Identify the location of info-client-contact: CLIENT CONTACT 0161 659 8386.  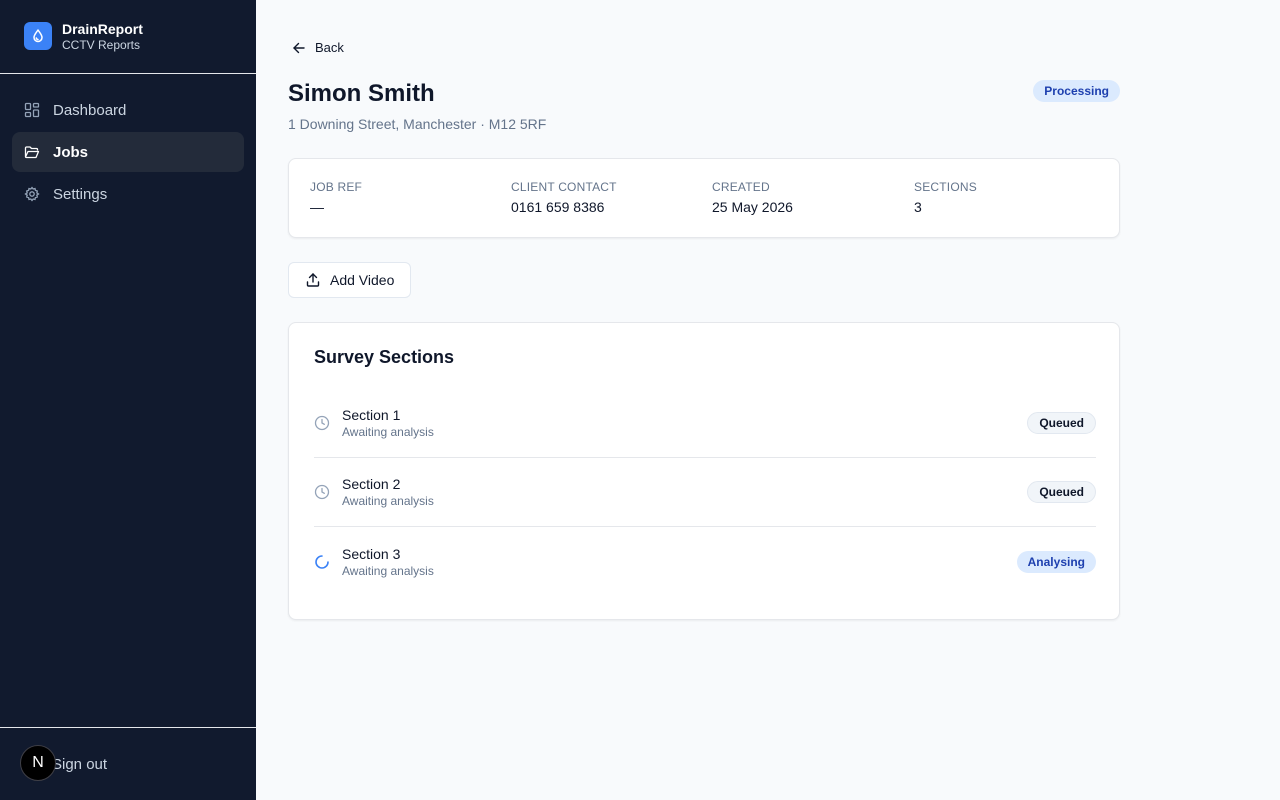
(564, 197).